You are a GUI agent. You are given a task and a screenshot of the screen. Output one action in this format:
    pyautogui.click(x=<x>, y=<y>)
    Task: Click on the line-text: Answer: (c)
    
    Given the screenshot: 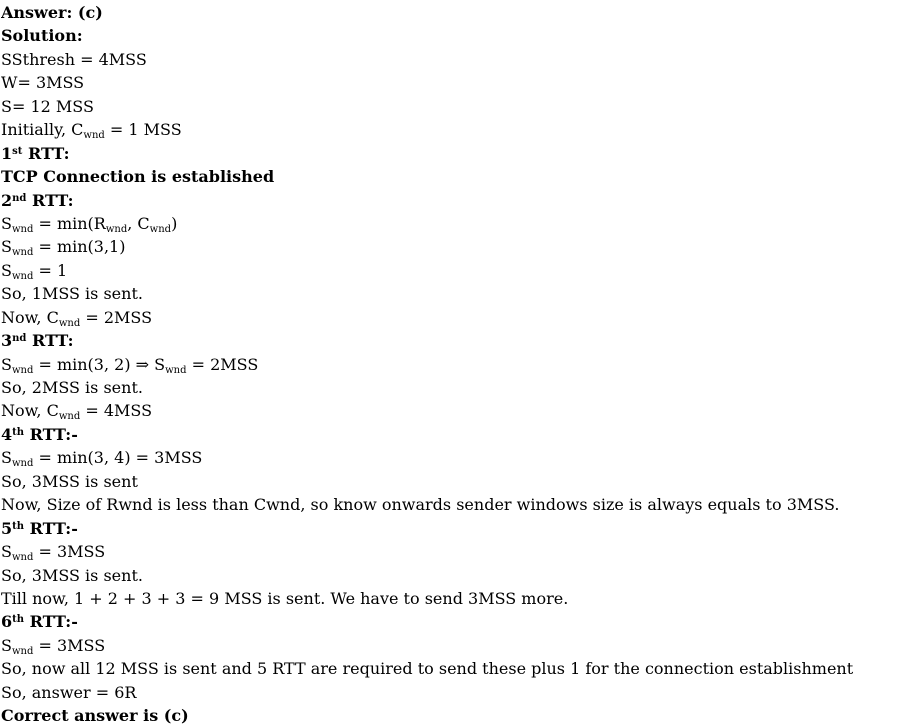 What is the action you would take?
    pyautogui.click(x=52, y=12)
    